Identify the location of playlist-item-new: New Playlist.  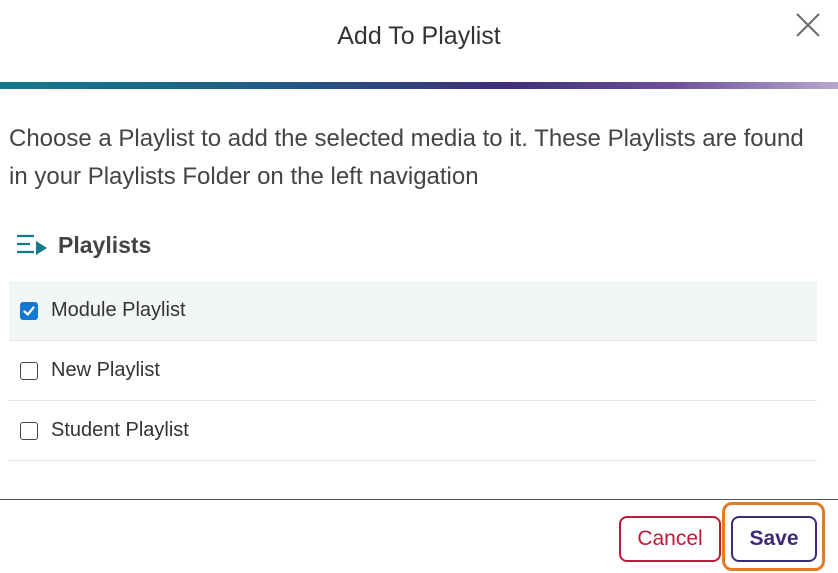
(413, 371).